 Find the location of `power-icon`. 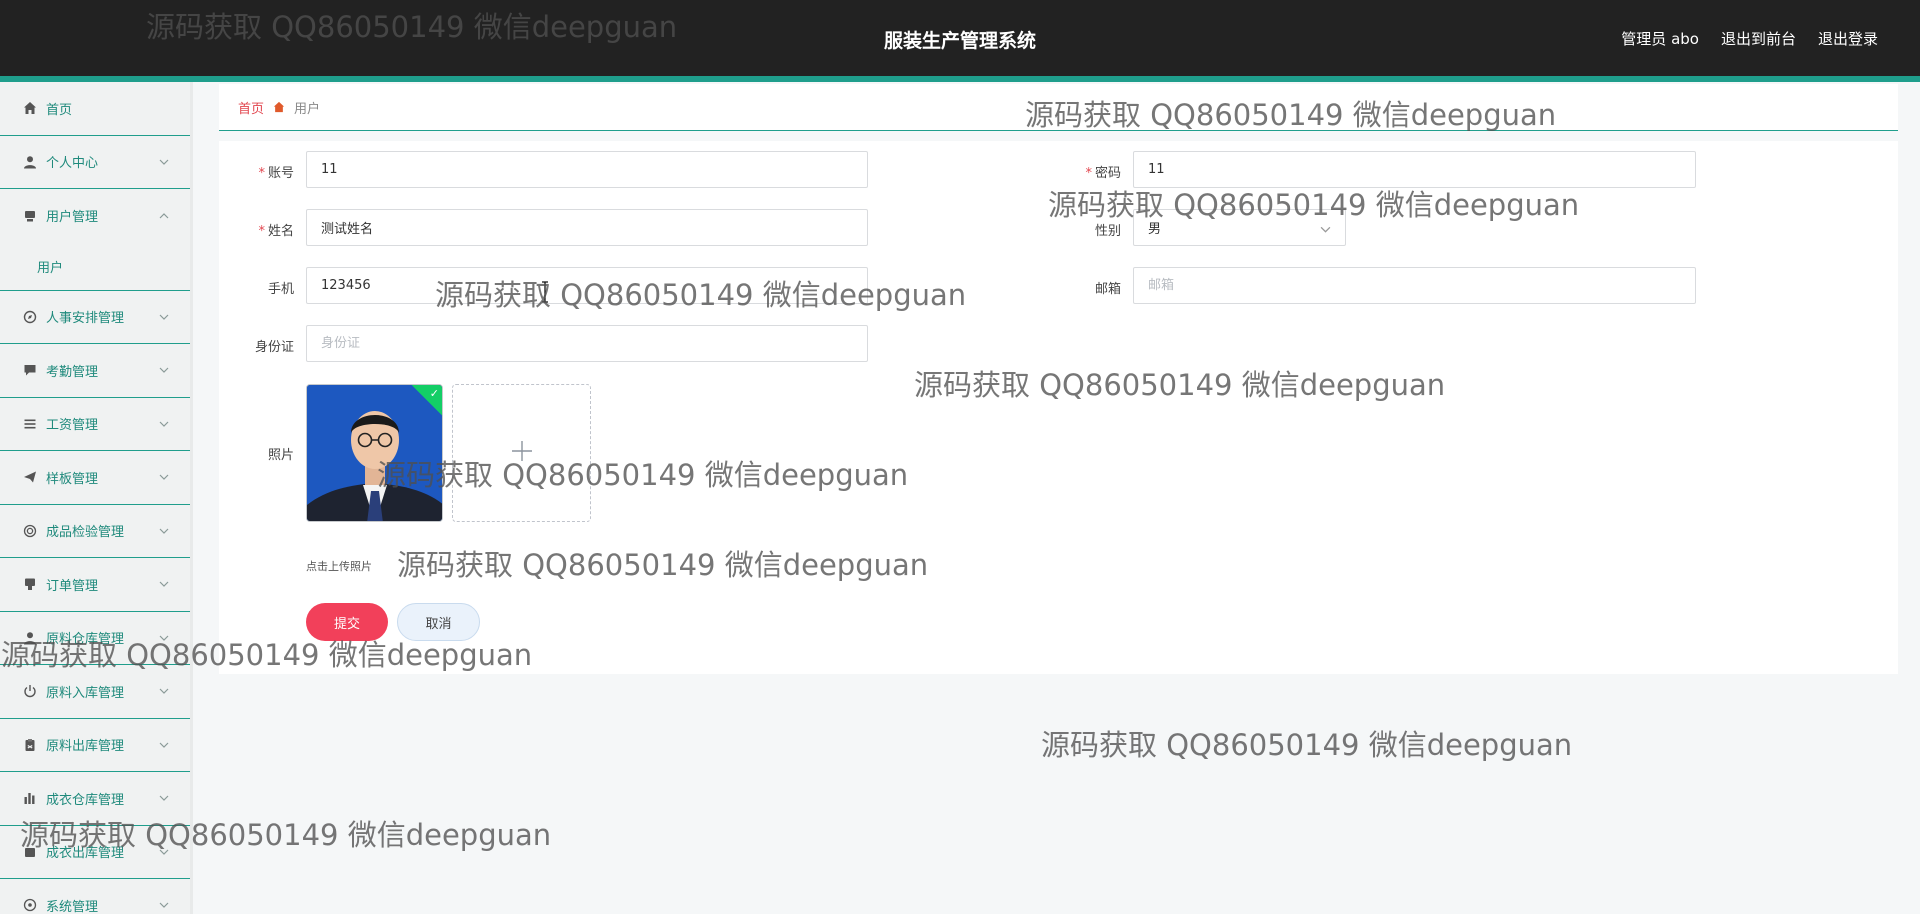

power-icon is located at coordinates (30, 691).